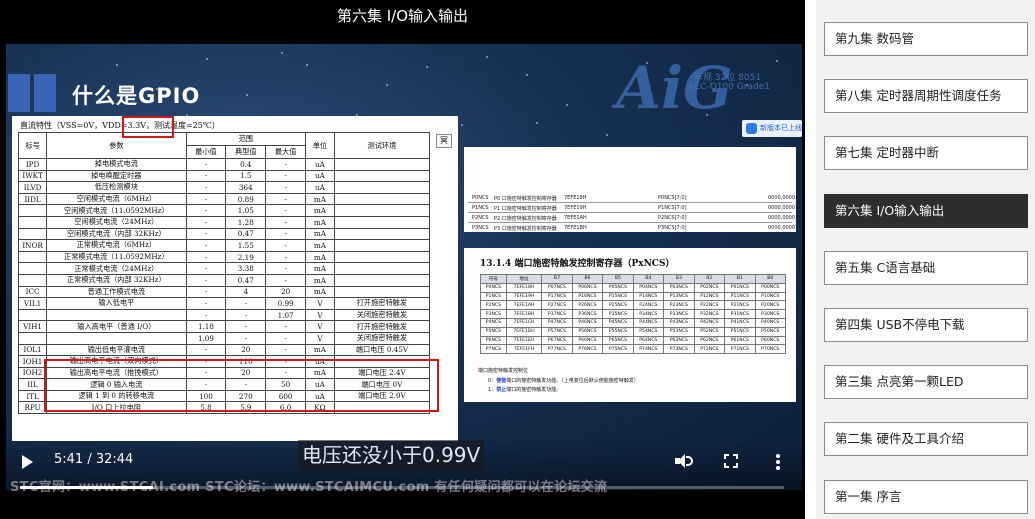  Describe the element at coordinates (648, 331) in the screenshot. I see `register-cell: P54NCS` at that location.